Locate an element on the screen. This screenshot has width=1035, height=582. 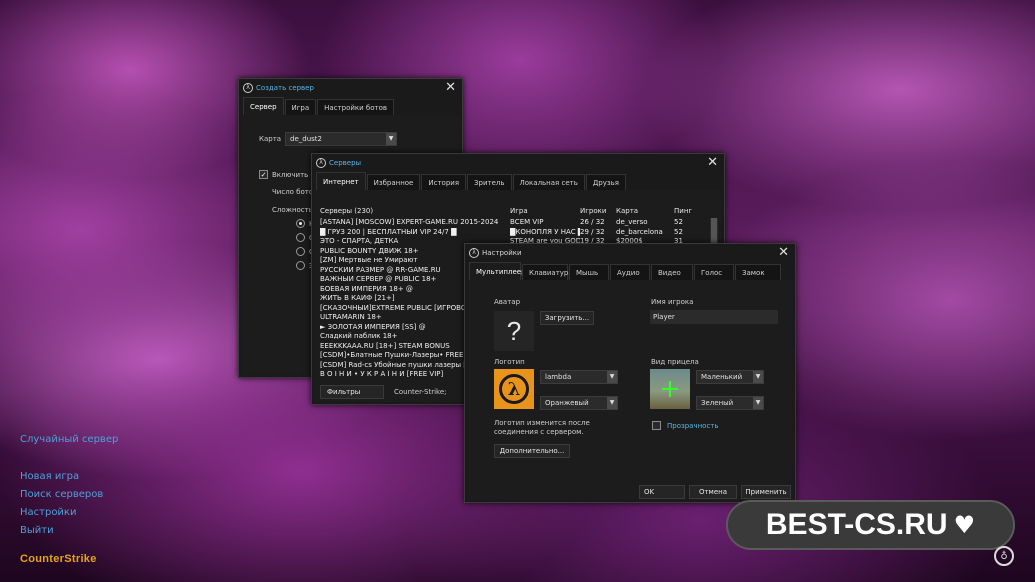
create-server-titlebar: λ Создать сервер is located at coordinates (350, 88).